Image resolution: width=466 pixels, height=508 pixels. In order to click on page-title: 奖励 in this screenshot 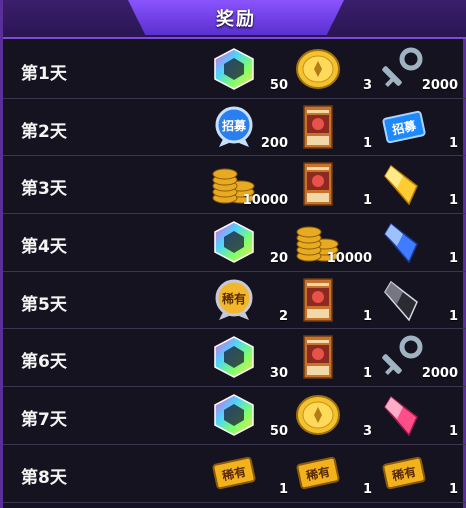, I will do `click(236, 19)`.